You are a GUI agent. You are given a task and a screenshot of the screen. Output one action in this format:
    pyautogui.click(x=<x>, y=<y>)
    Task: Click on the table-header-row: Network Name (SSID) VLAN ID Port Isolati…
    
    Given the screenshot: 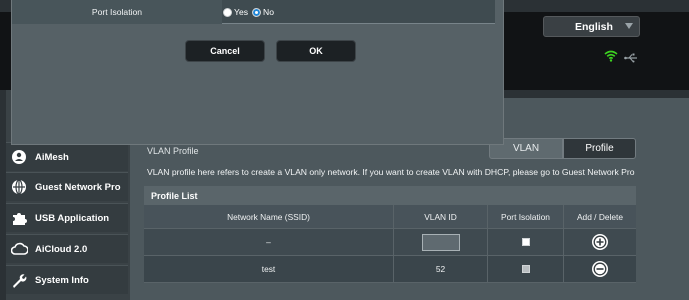 What is the action you would take?
    pyautogui.click(x=390, y=217)
    